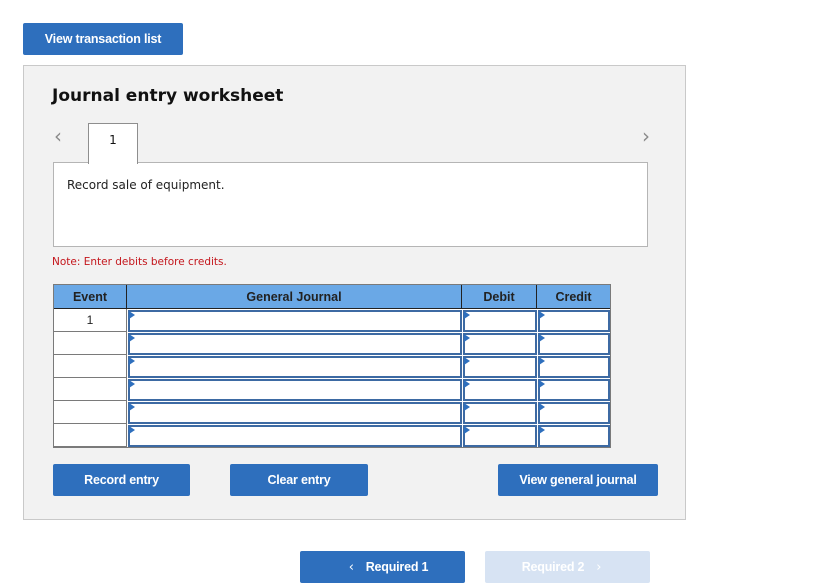  Describe the element at coordinates (553, 567) in the screenshot. I see `required-2-label: Required 2` at that location.